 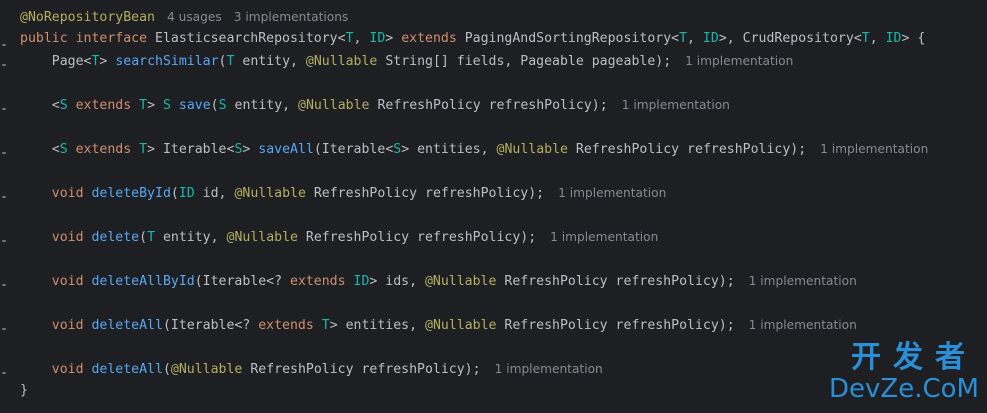 I want to click on code-text: (Iterable<, so click(x=353, y=149).